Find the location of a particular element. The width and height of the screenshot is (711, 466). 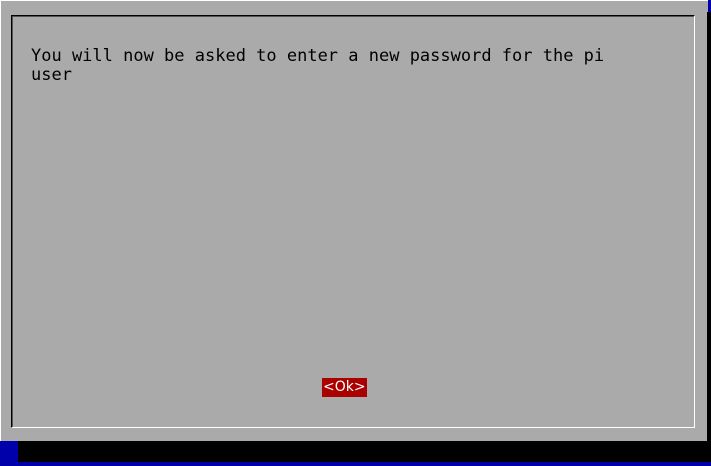

dialog-shadow-right is located at coordinates (709, 237).